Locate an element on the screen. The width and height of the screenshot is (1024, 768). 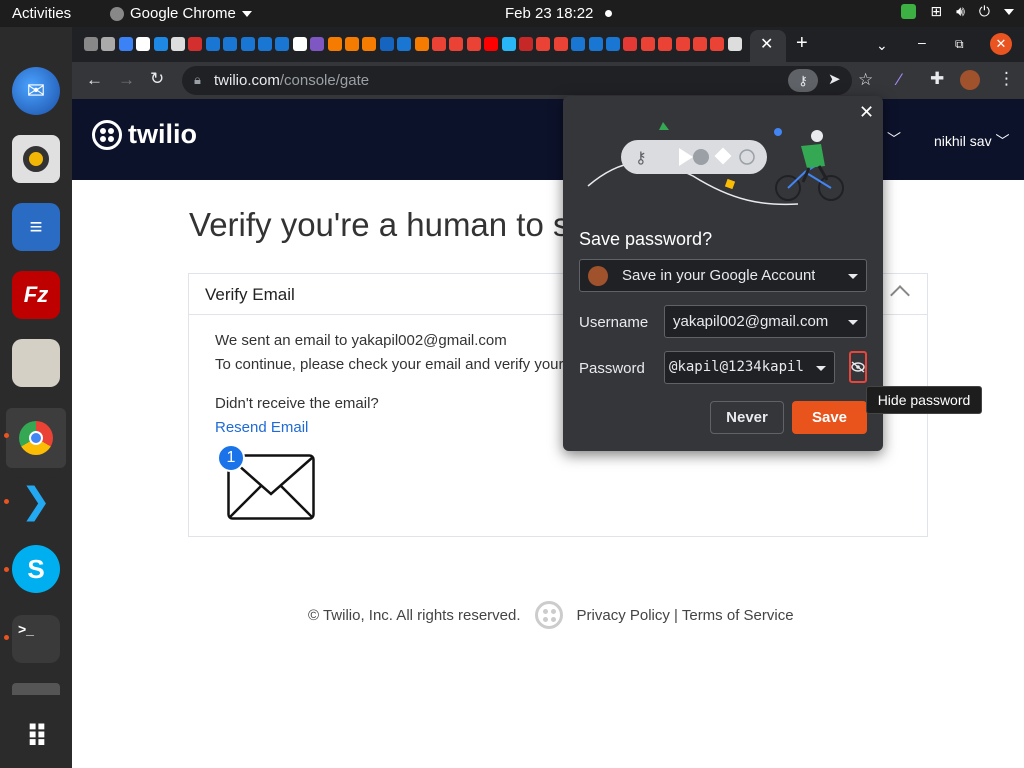
skype-icon: S is located at coordinates (36, 569).